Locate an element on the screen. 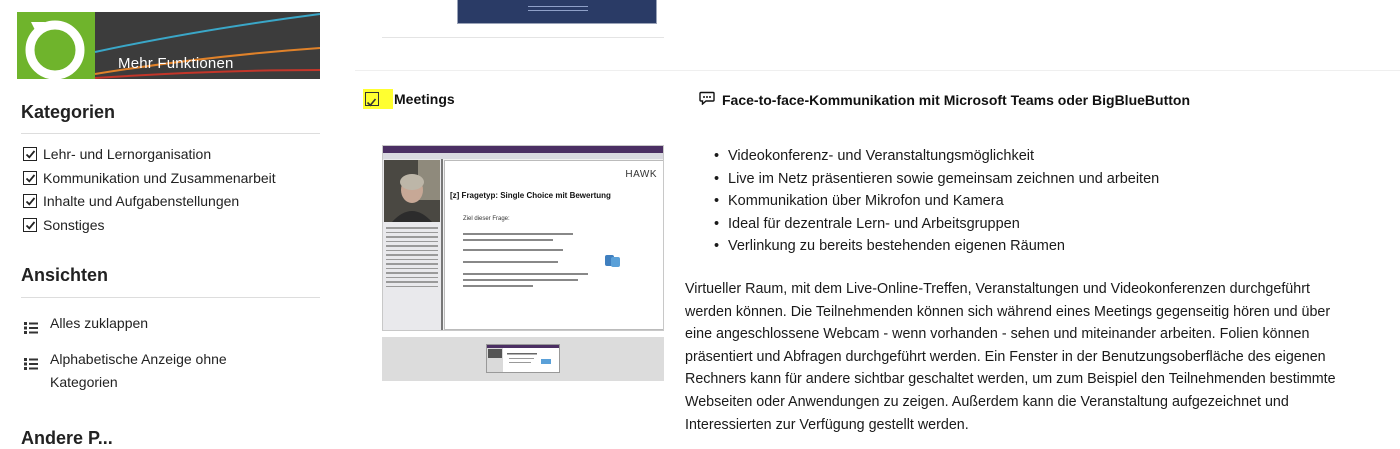  alphabetical-view-link: Alphabetische Anzeige ohne Kategorien is located at coordinates (125, 371).